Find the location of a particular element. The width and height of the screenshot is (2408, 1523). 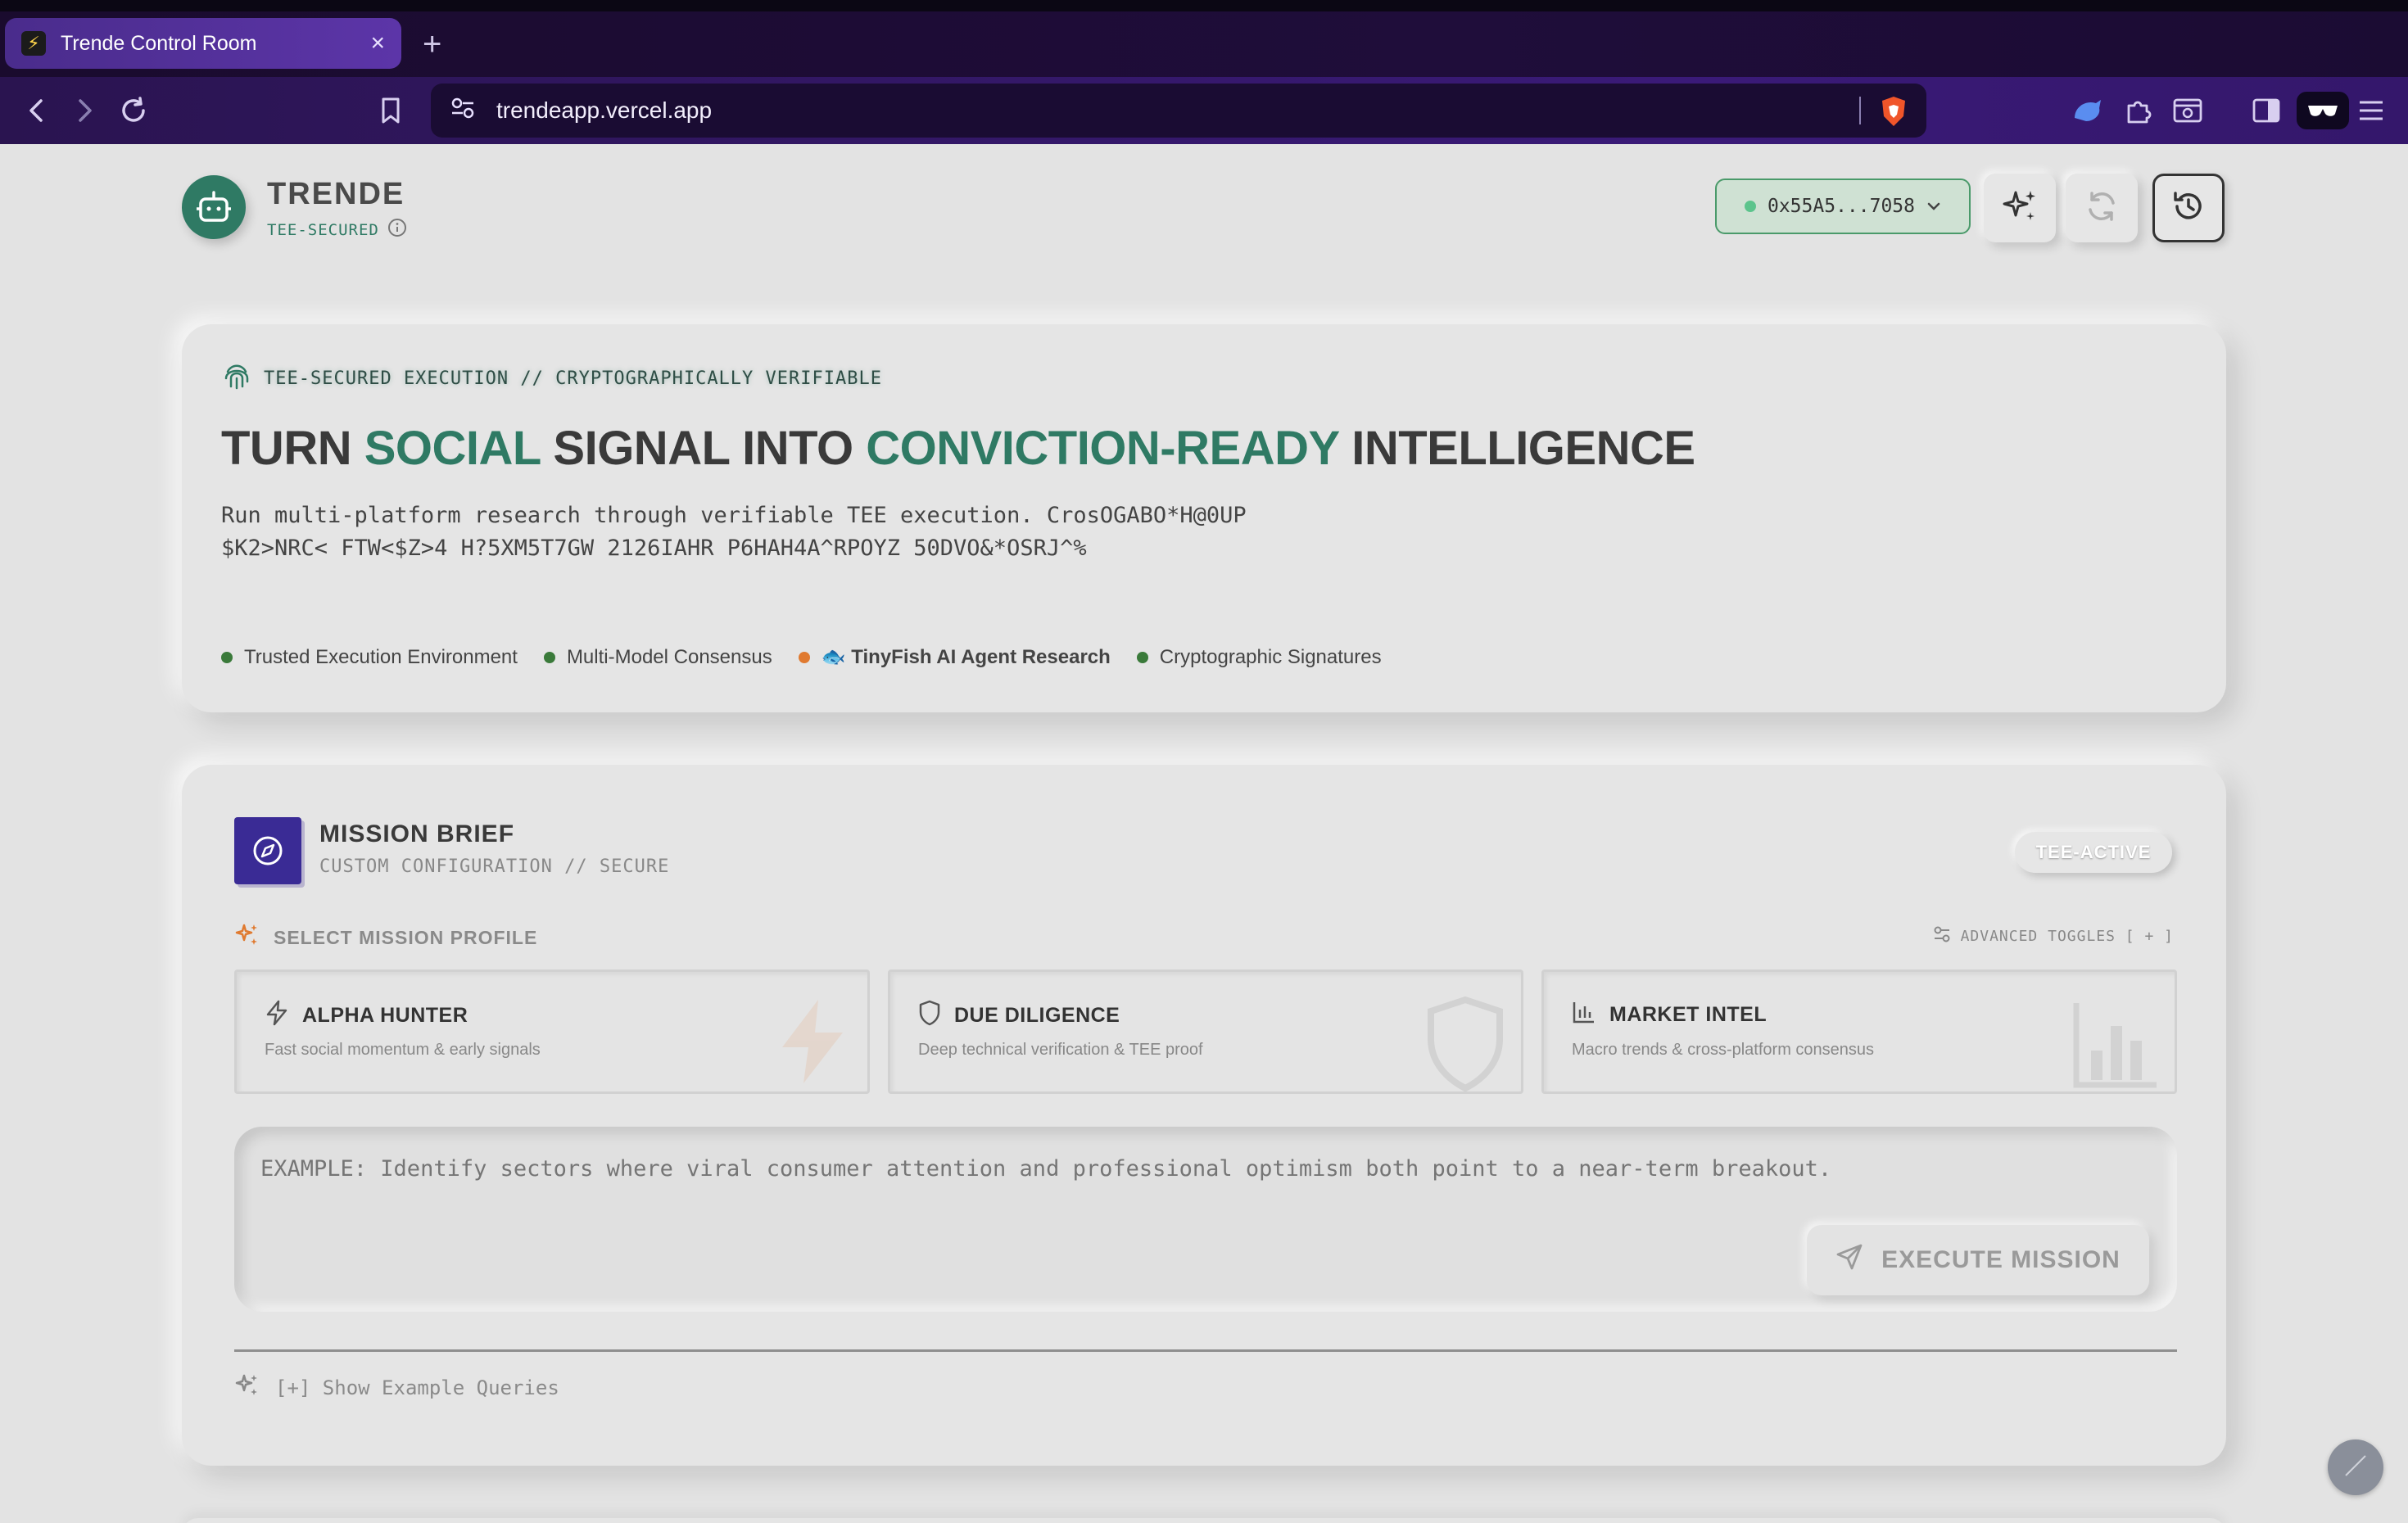

execute-mission-label: EXECUTE MISSION is located at coordinates (2001, 1259).